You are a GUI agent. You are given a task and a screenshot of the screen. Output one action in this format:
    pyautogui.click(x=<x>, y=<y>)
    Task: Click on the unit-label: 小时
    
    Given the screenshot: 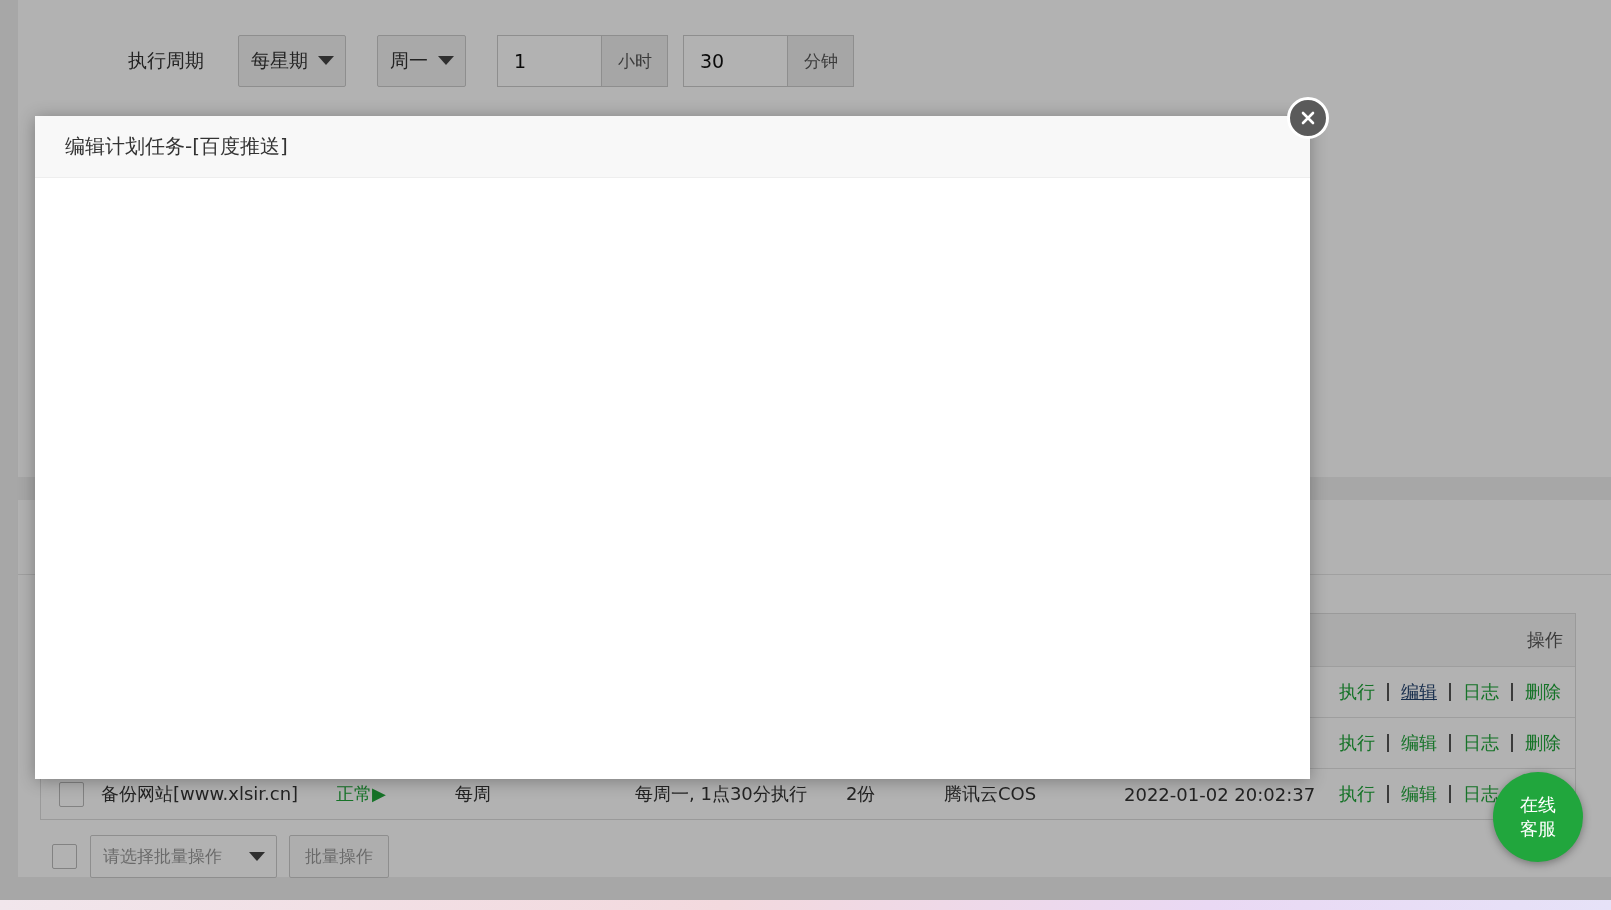 What is the action you would take?
    pyautogui.click(x=634, y=61)
    